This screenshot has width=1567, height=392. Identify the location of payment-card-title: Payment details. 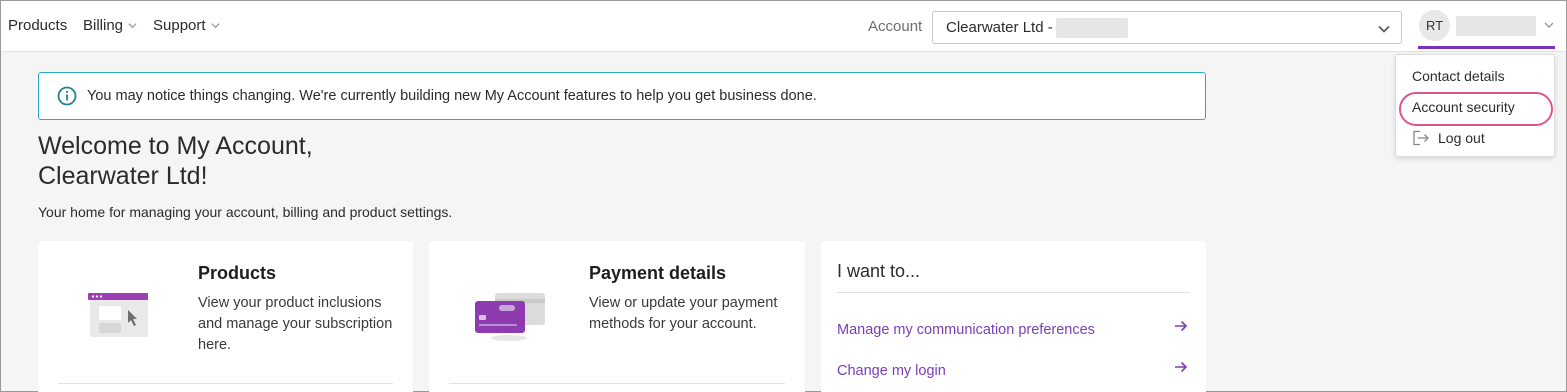
(658, 273).